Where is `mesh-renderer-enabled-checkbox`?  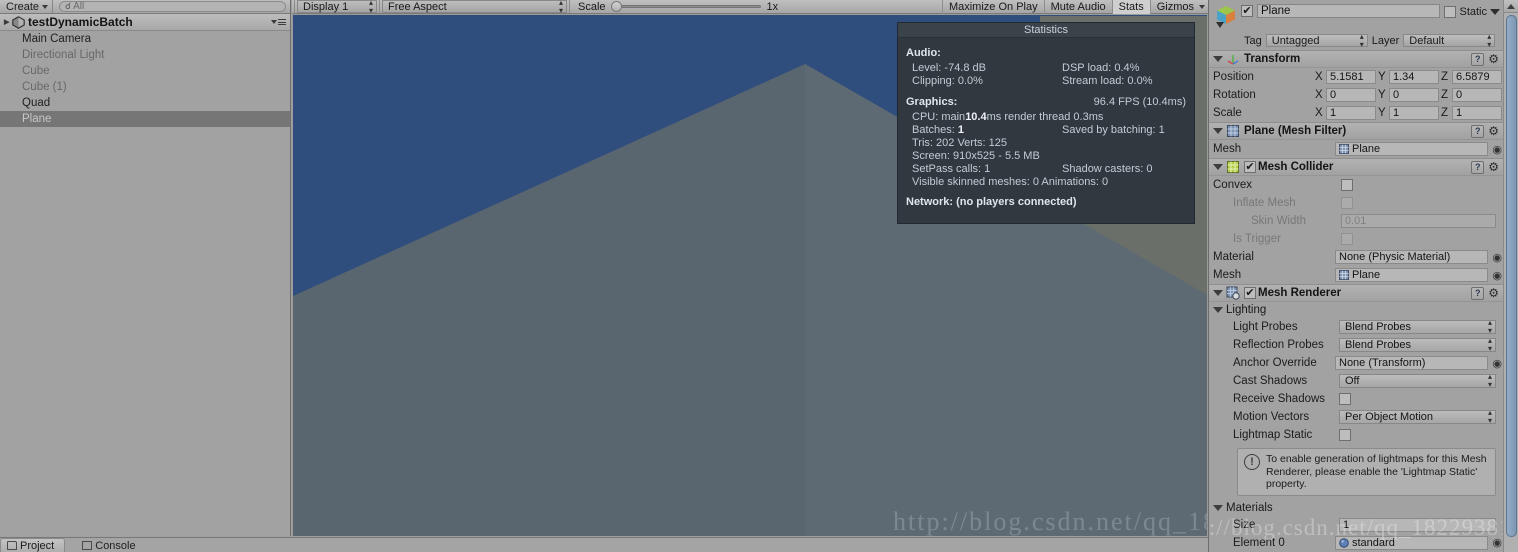 mesh-renderer-enabled-checkbox is located at coordinates (1250, 293).